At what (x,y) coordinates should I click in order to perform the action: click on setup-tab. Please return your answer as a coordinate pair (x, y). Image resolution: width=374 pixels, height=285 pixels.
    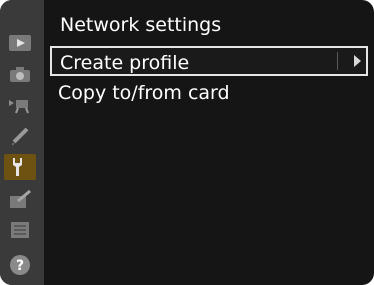
    Looking at the image, I should click on (20, 167).